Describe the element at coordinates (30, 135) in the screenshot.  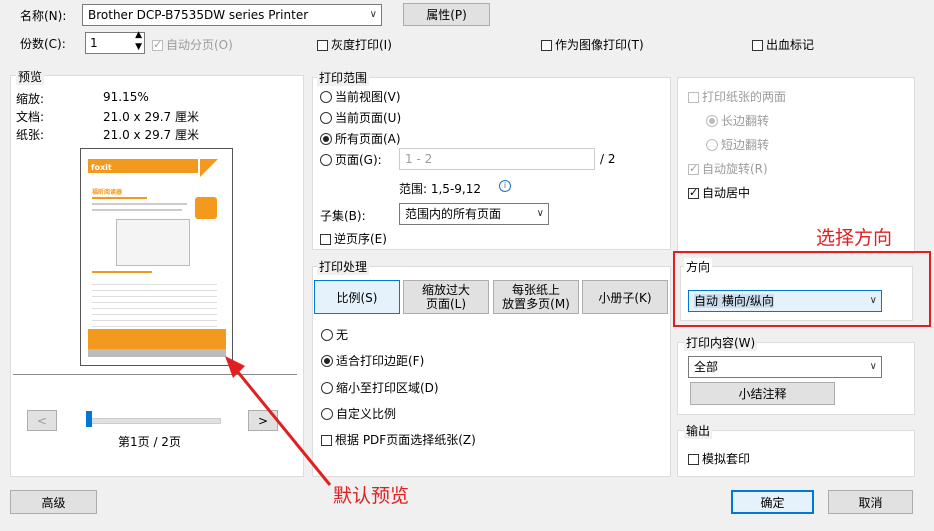
I see `paper-size-label: 纸张:` at that location.